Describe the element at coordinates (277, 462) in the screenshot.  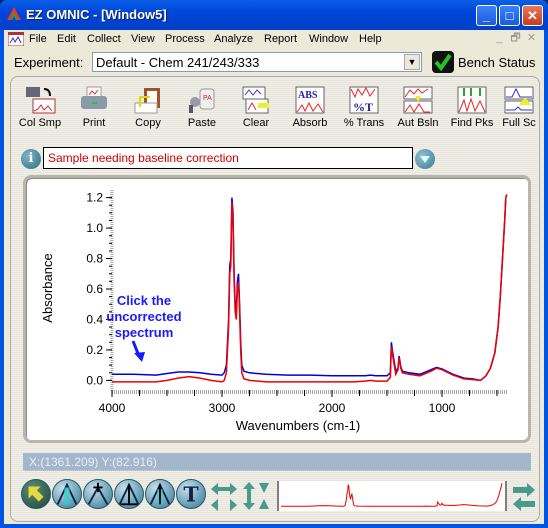
I see `coordinate-readout: X:(1361.209) Y:(82.916)` at that location.